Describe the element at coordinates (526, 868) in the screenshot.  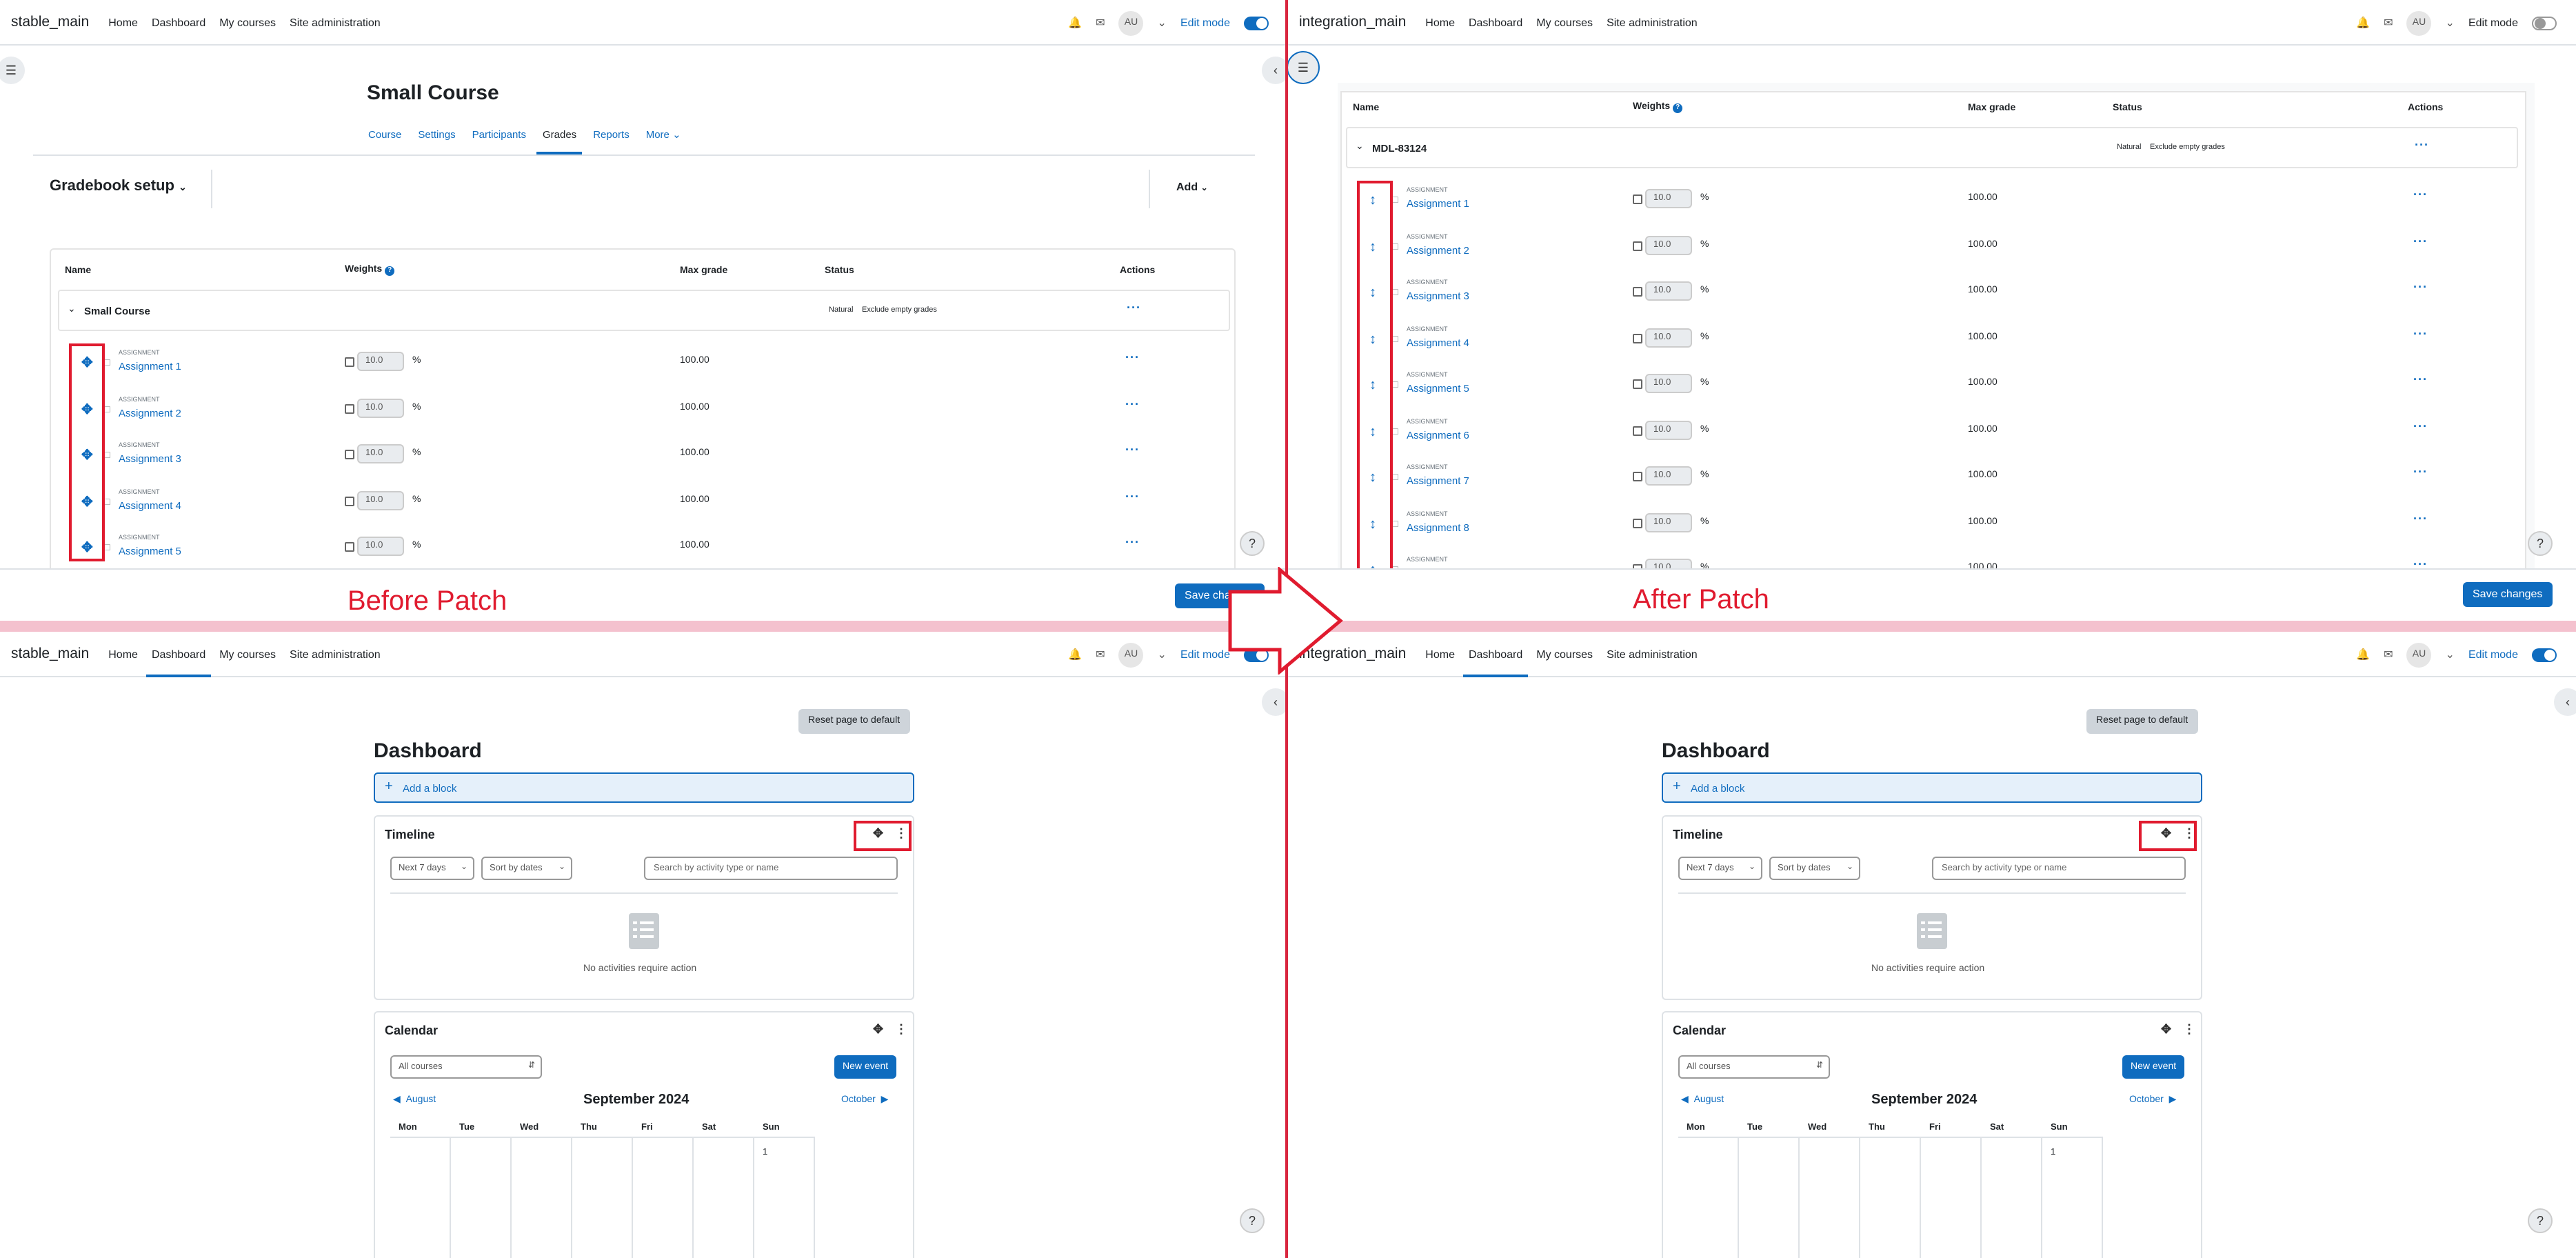
I see `sort-select: Sort by dates ⌄` at that location.